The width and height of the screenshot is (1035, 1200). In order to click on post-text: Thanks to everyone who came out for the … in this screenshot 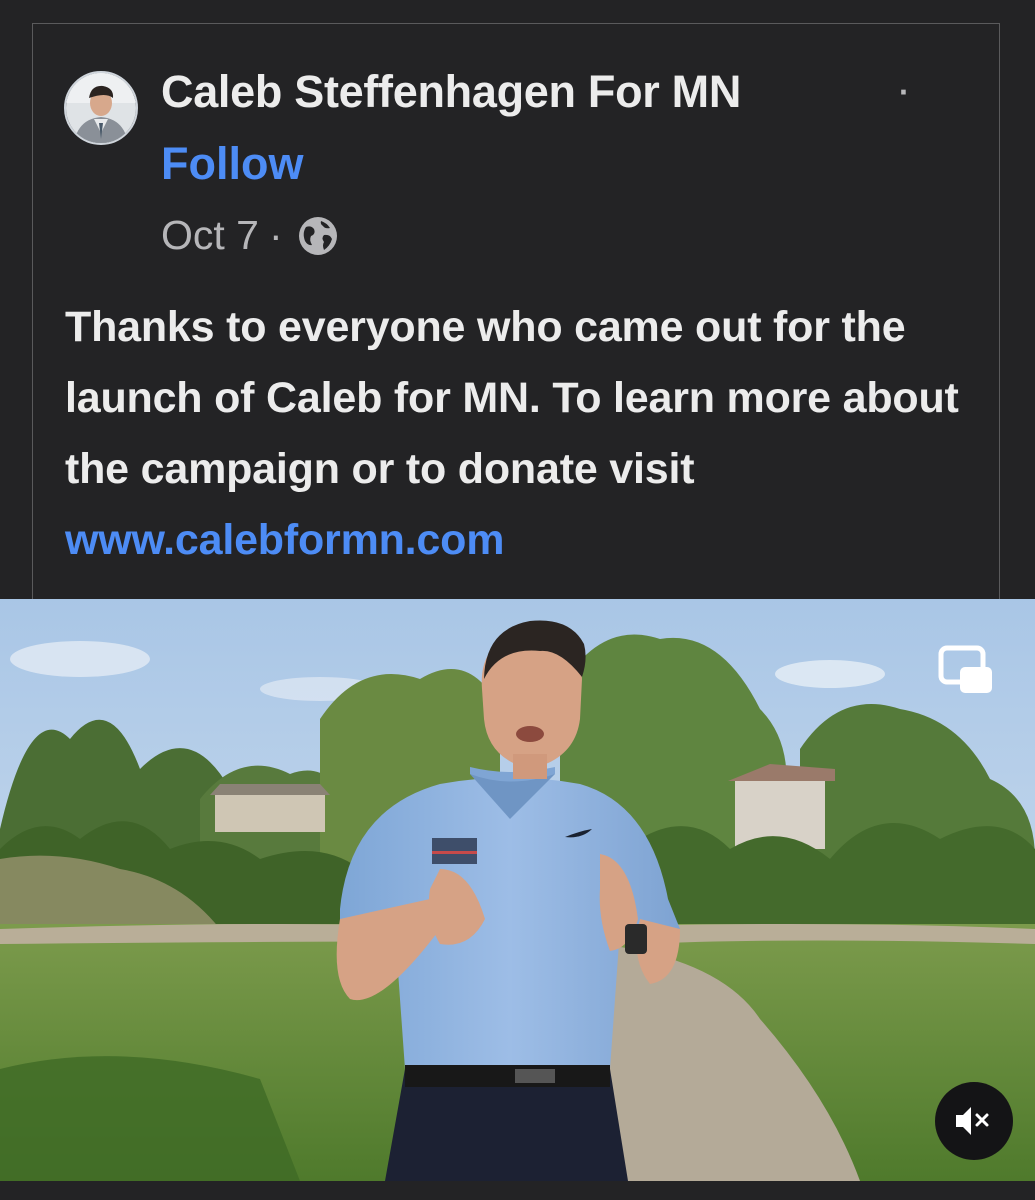, I will do `click(512, 398)`.